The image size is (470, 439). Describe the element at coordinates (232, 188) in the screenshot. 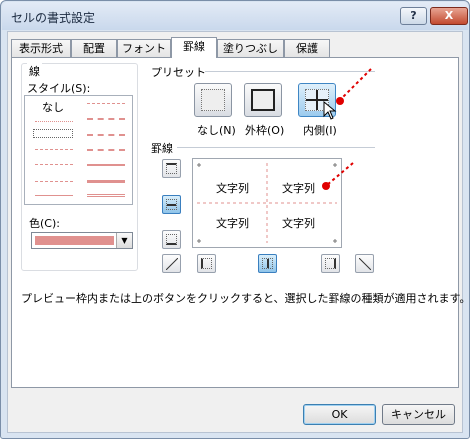

I see `preview-cell-1: 文字列` at that location.